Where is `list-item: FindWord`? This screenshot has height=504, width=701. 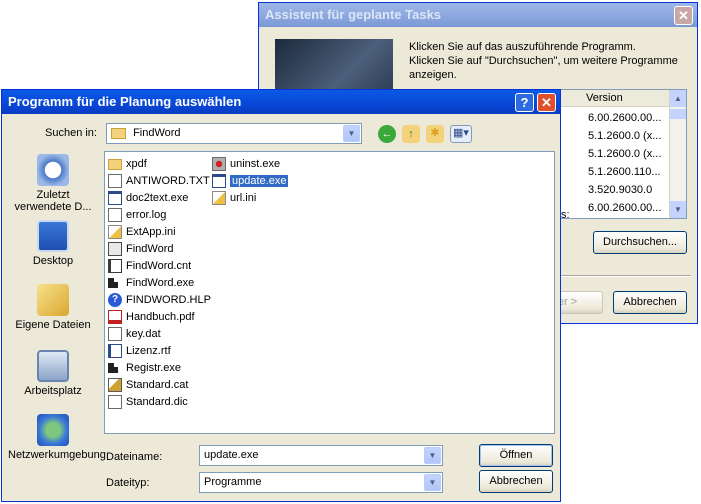
list-item: FindWord is located at coordinates (140, 249).